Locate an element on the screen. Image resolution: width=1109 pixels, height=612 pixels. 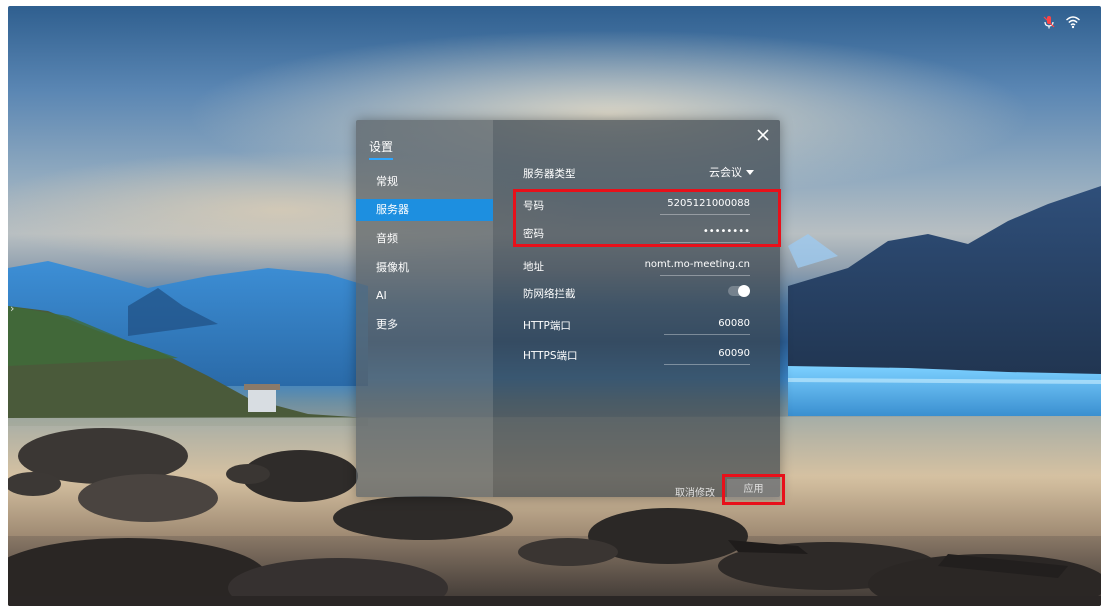
nav-item-camera: 摄像机 is located at coordinates (424, 268).